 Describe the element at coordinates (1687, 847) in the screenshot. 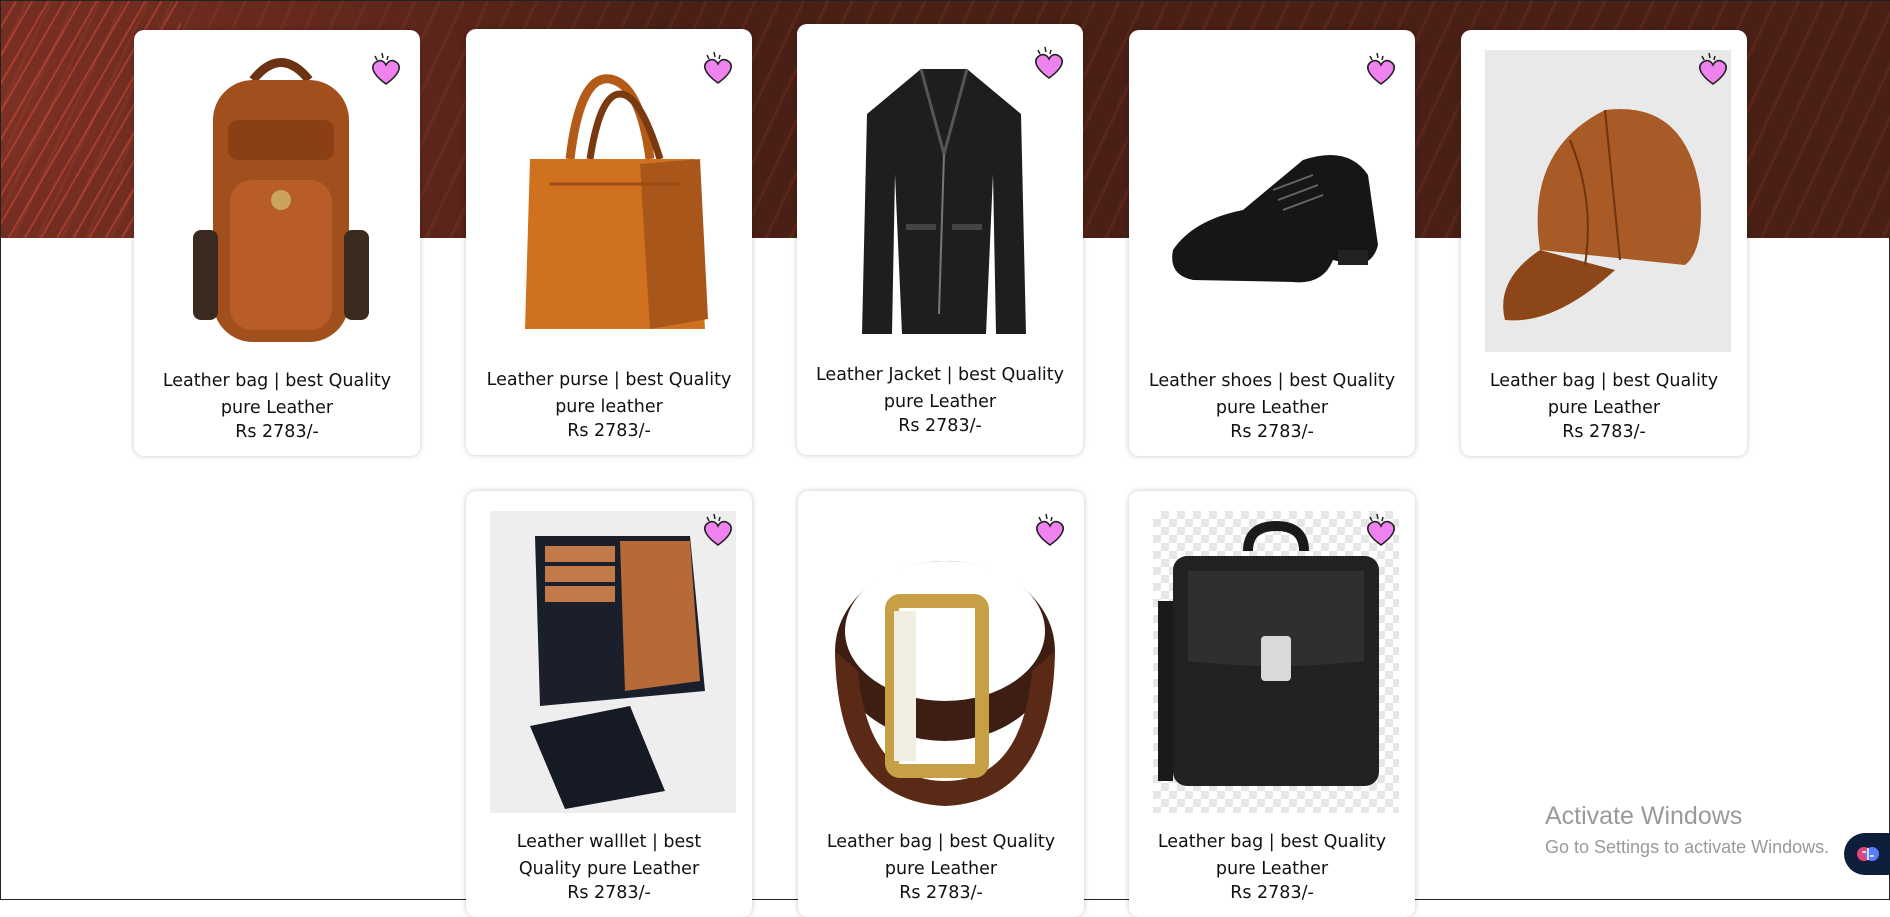

I see `watermark-subtitle: Go to Settings to activate Windows.` at that location.